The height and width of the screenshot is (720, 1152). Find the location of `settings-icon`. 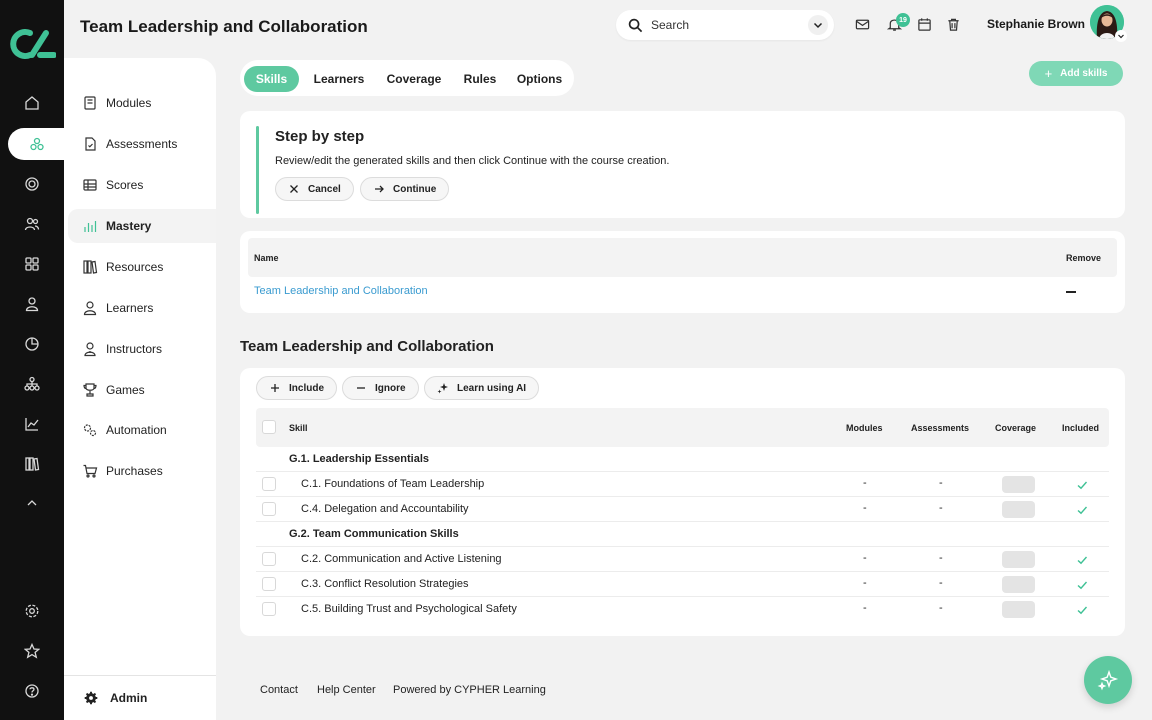

settings-icon is located at coordinates (32, 611).